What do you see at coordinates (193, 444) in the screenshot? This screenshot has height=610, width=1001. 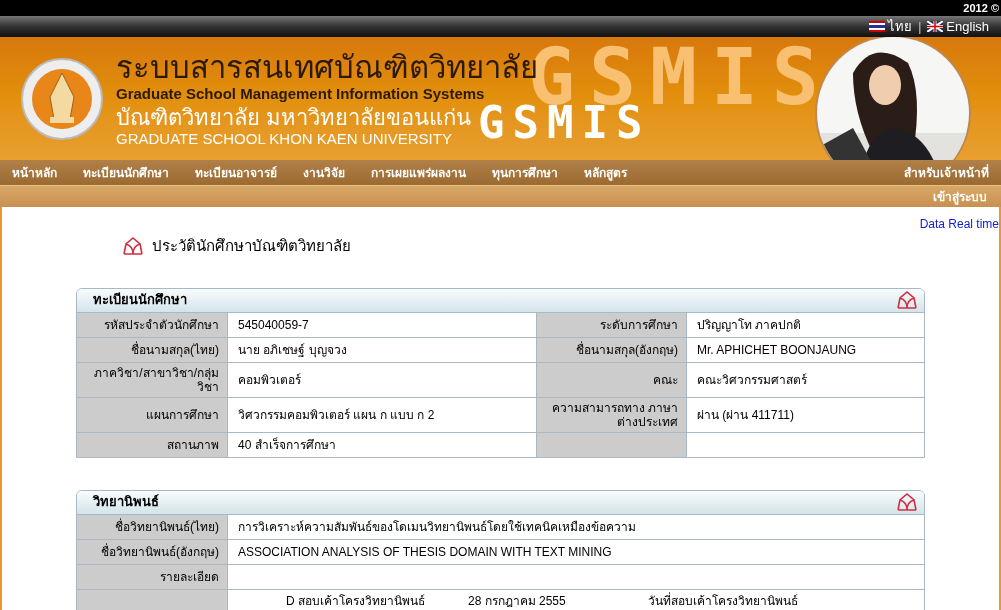 I see `field-label: สถานภาพ` at bounding box center [193, 444].